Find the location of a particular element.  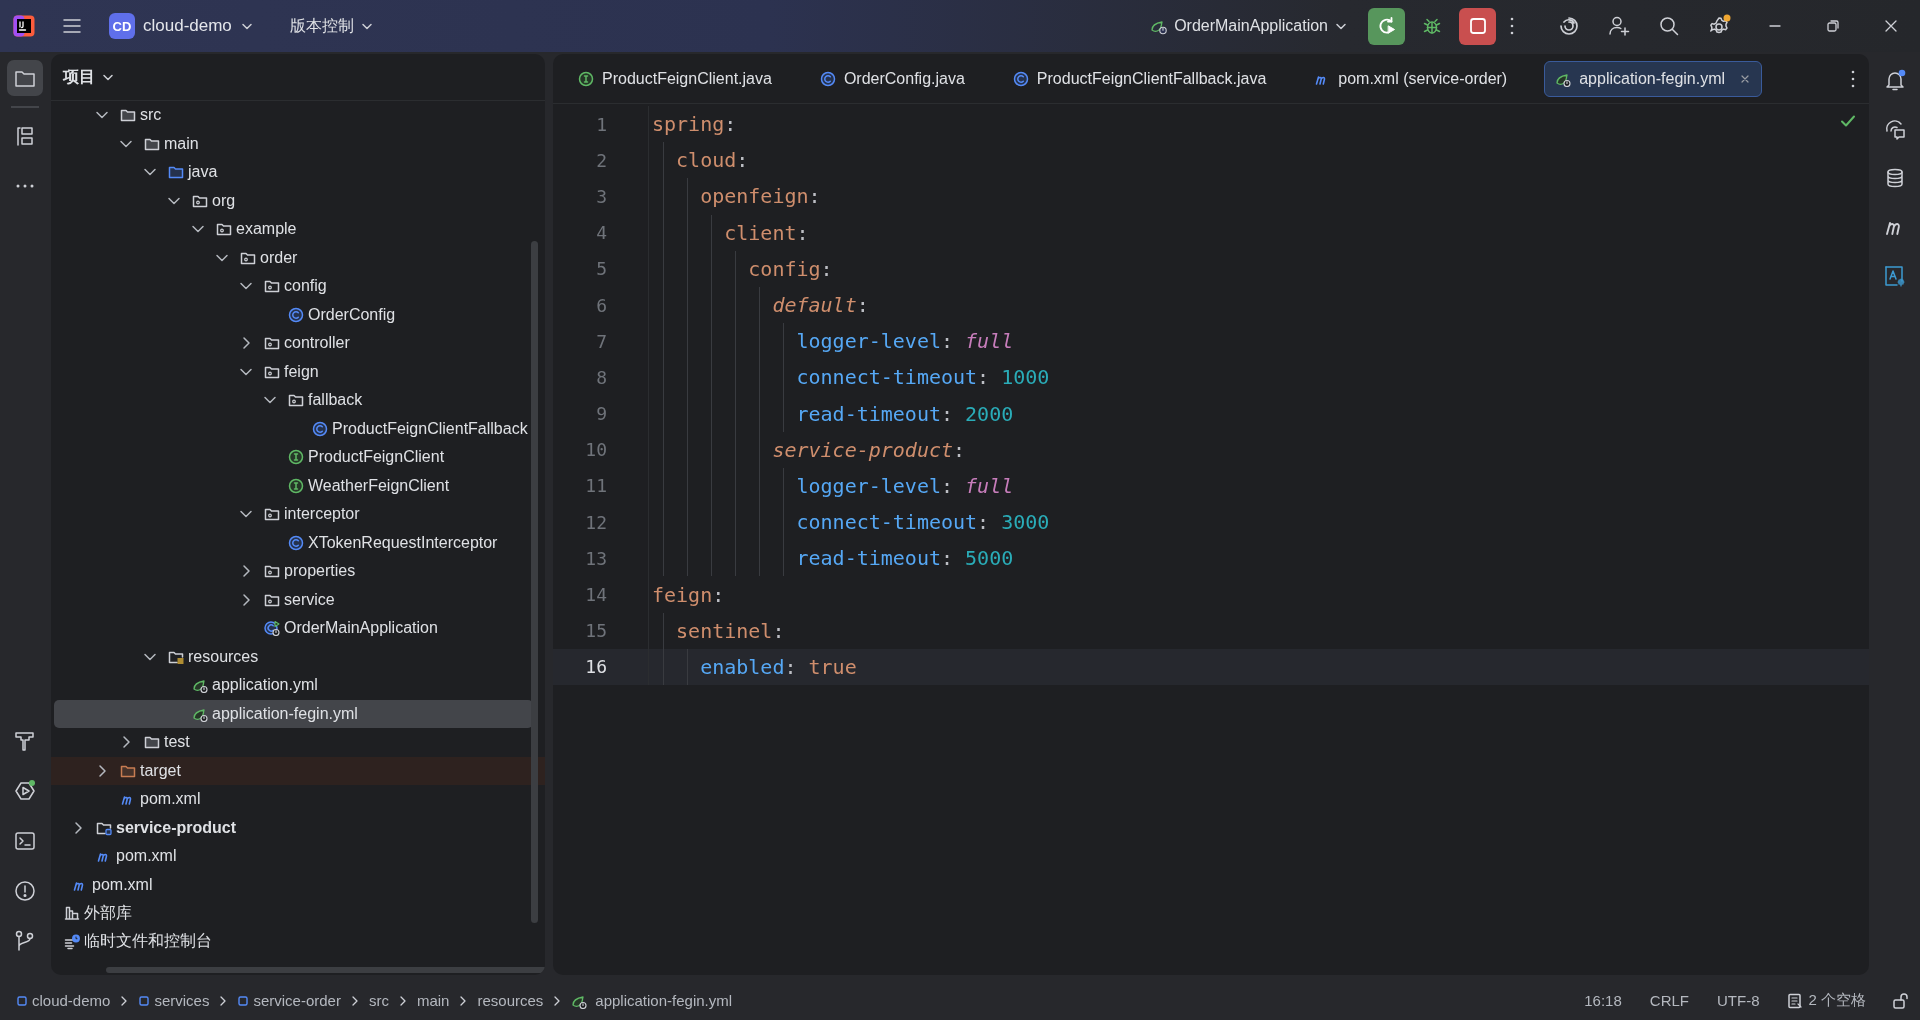

line-number: 11 is located at coordinates (595, 486).